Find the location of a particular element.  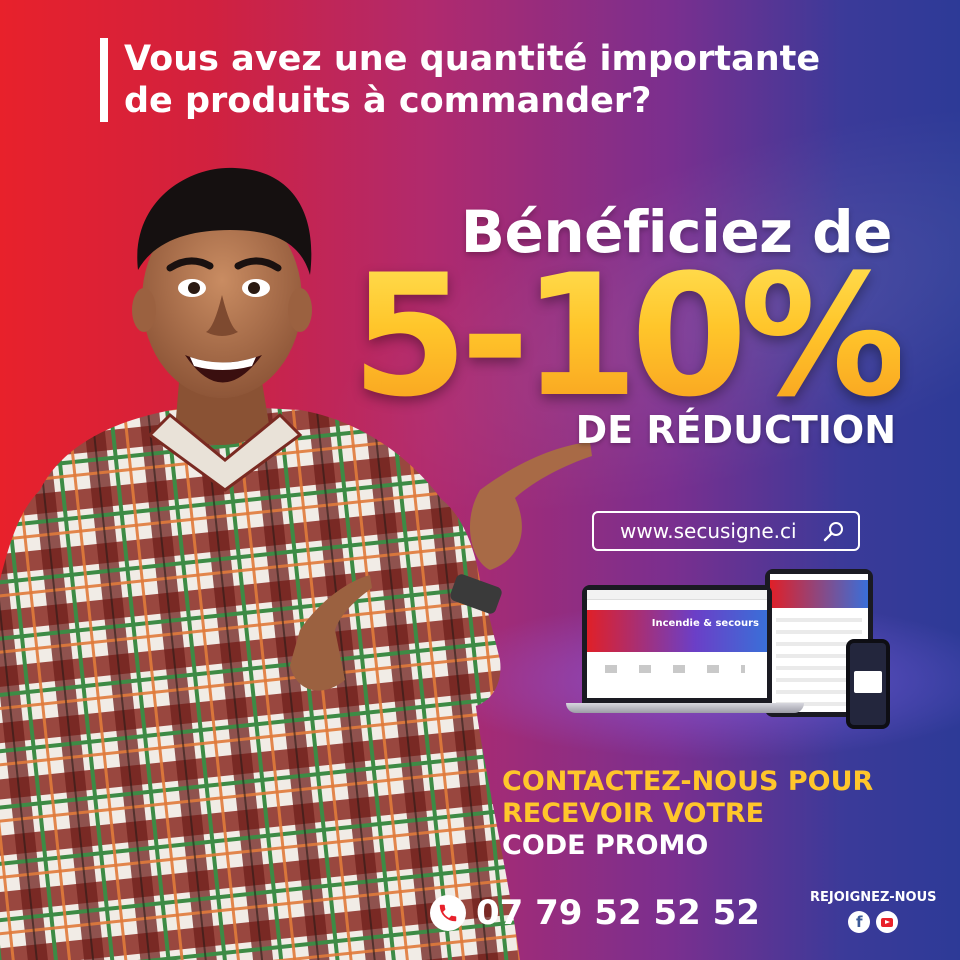

phone-mockup is located at coordinates (868, 684).